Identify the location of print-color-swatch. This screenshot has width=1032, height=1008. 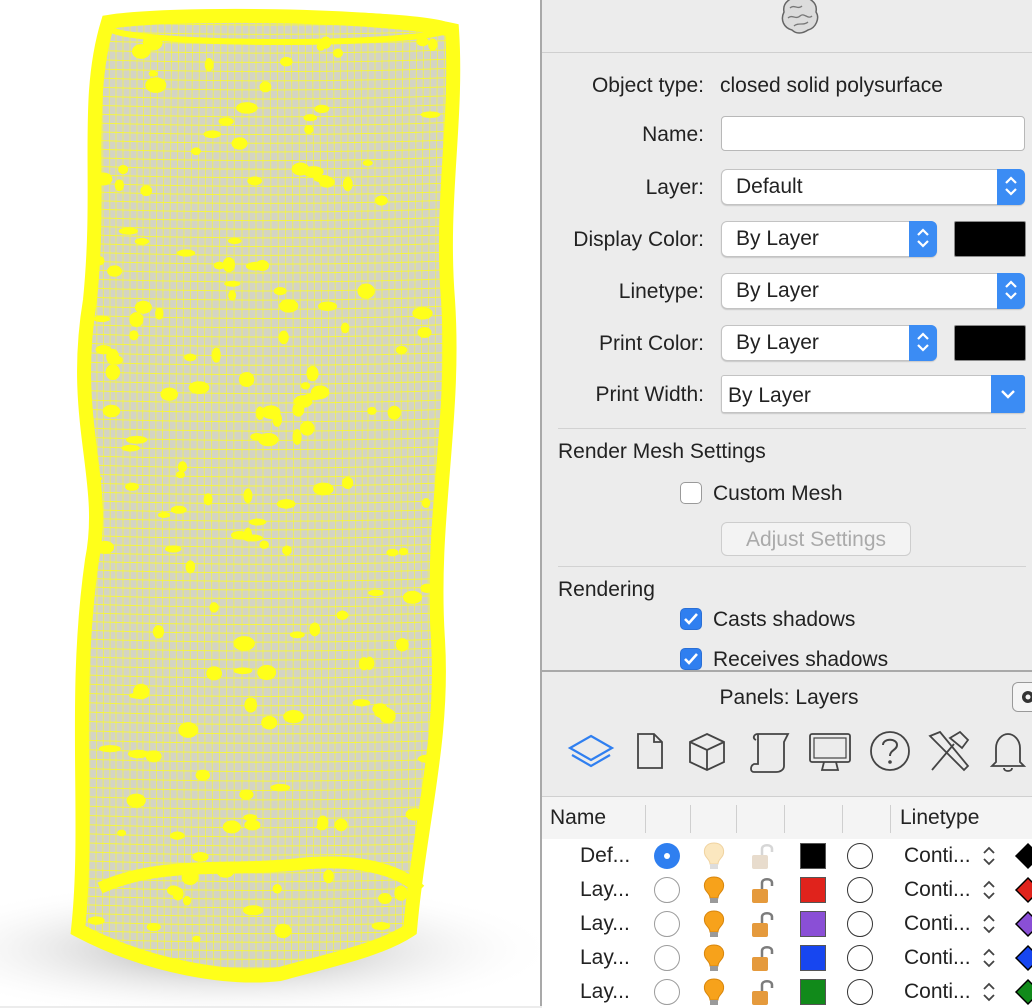
(990, 343).